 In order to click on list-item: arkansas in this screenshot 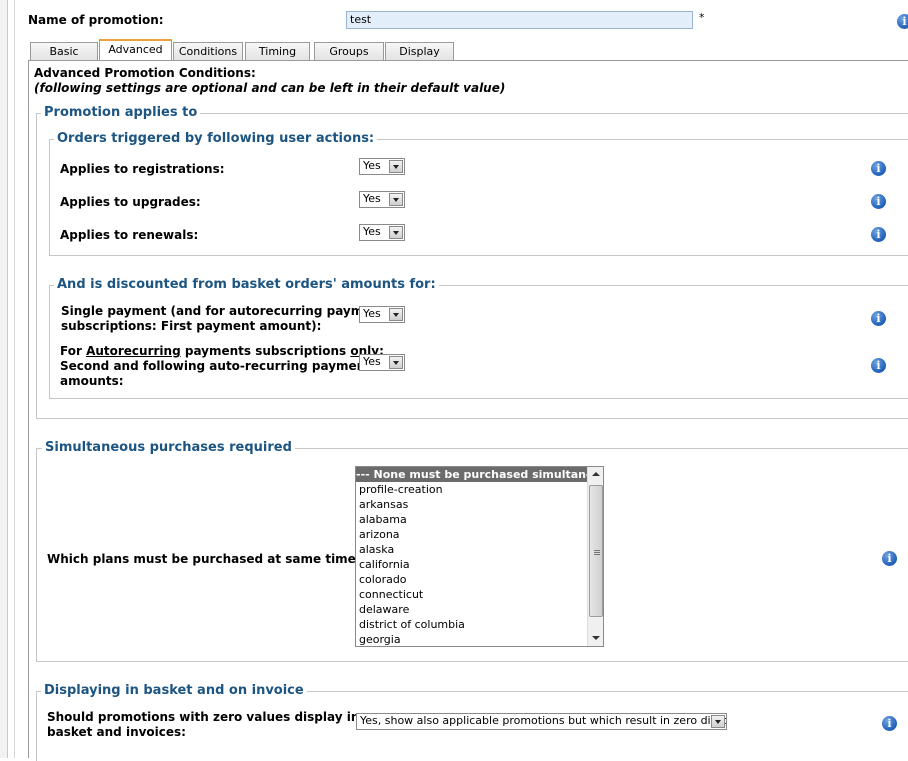, I will do `click(471, 504)`.